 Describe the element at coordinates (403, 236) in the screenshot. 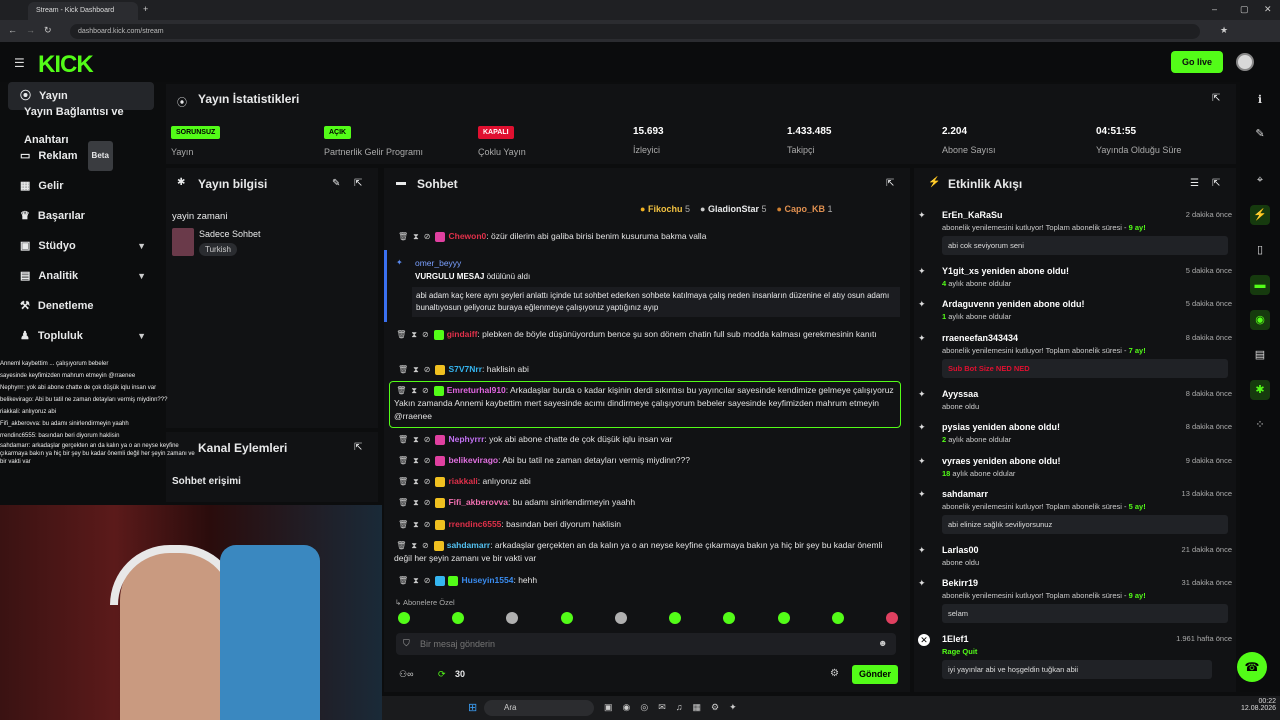

I see `delete-icon: 🗑` at that location.